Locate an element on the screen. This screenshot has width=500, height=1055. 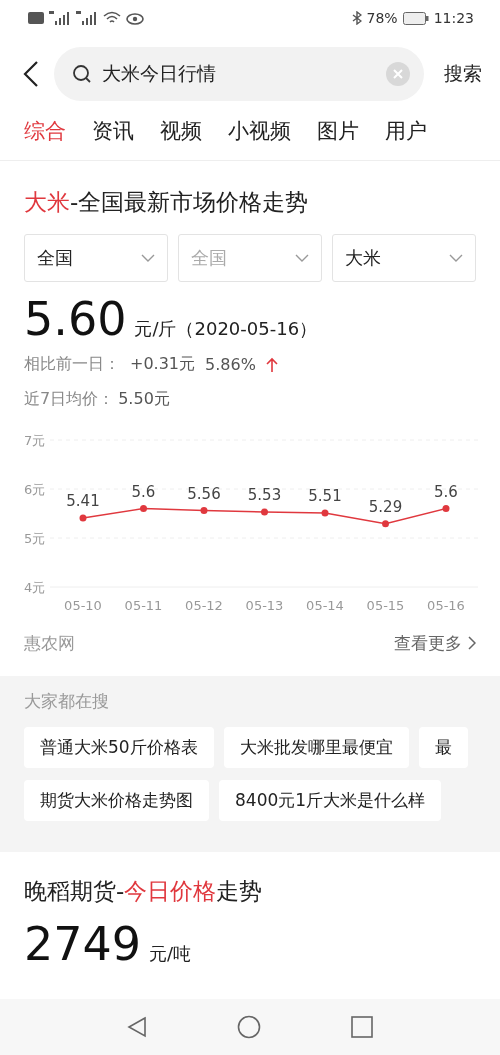
search-suggestion: 大米批发哪里最便宜 is located at coordinates (316, 747).